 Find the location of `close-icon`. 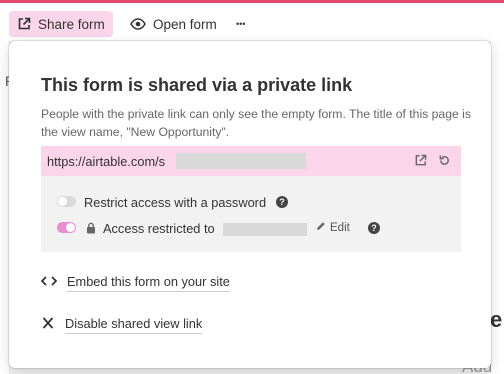

close-icon is located at coordinates (48, 325).